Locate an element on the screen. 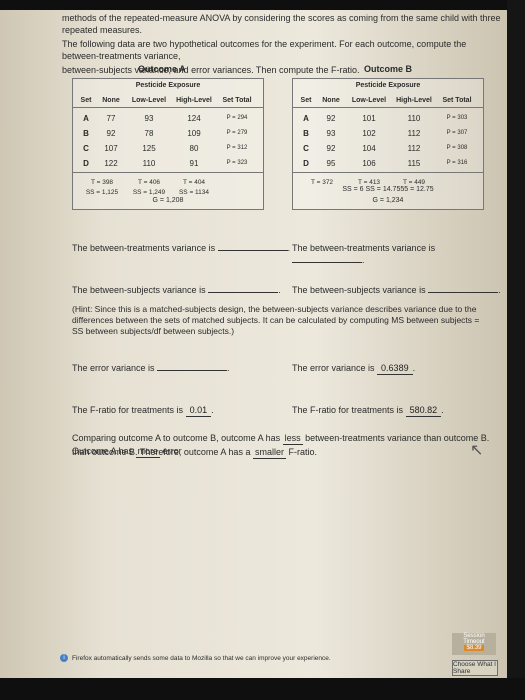  table-cell: 106 is located at coordinates (369, 163).